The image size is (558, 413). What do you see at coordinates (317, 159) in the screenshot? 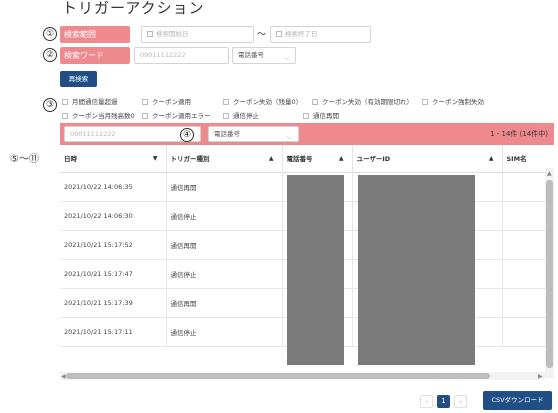
I see `column-header-phone: 電話番号 ▲` at bounding box center [317, 159].